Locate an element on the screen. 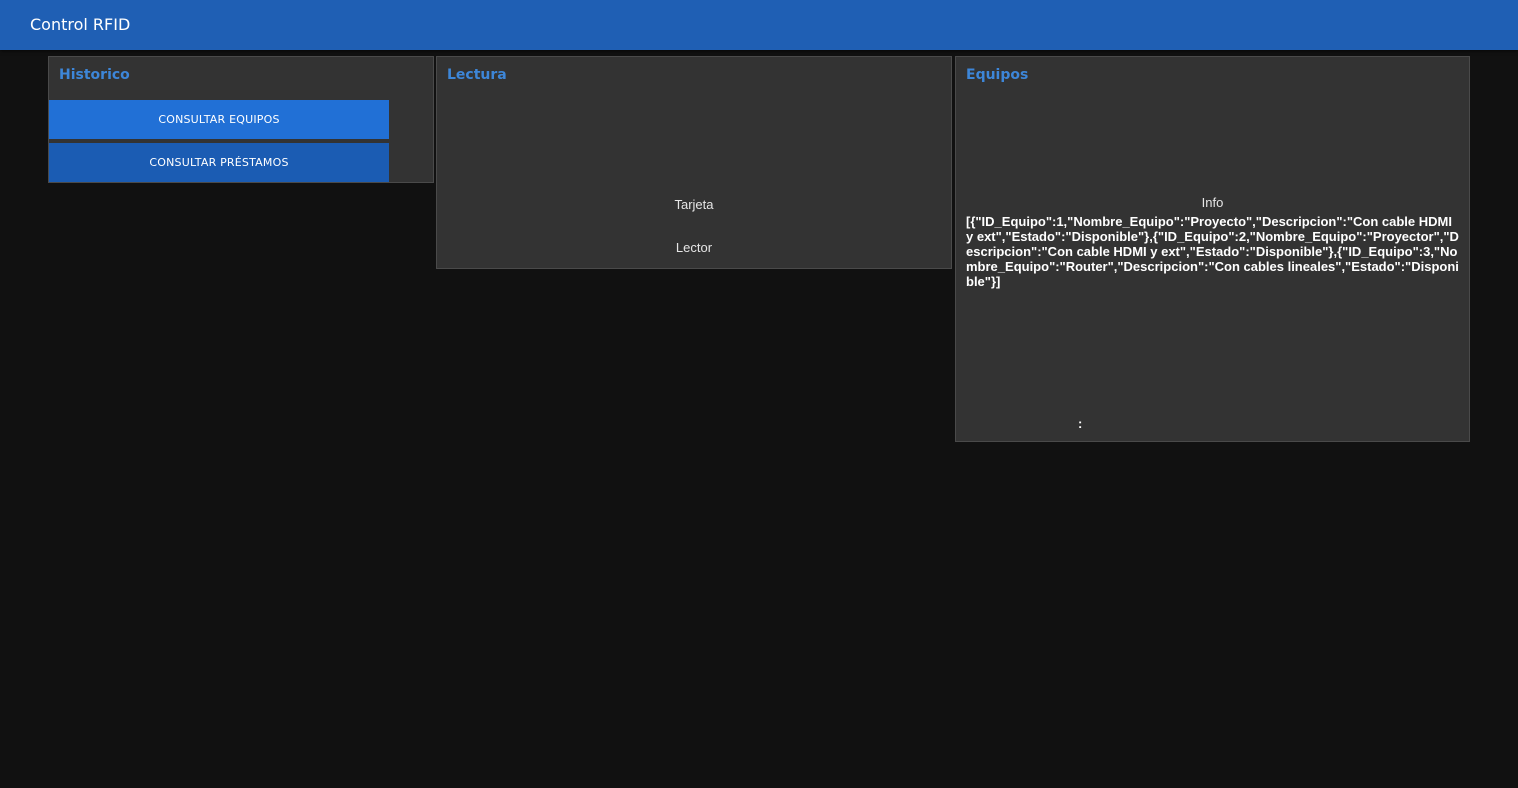 The image size is (1518, 788). lector-label: Lector is located at coordinates (694, 247).